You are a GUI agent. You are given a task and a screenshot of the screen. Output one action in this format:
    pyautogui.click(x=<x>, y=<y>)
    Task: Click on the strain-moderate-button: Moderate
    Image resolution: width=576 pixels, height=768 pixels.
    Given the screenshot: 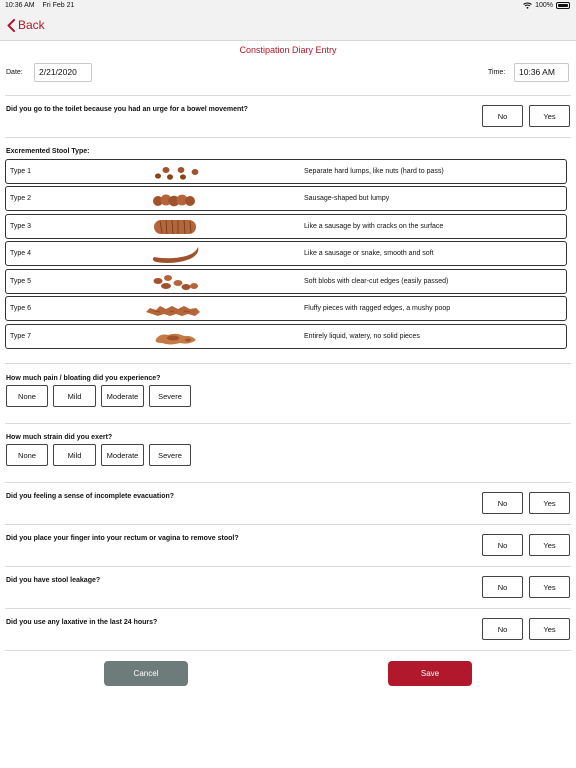 What is the action you would take?
    pyautogui.click(x=122, y=455)
    